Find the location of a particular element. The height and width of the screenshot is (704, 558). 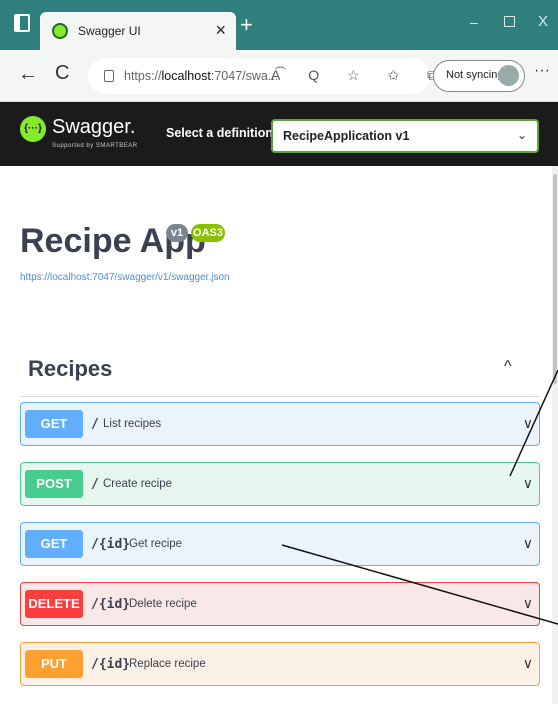

section-divider is located at coordinates (280, 396).